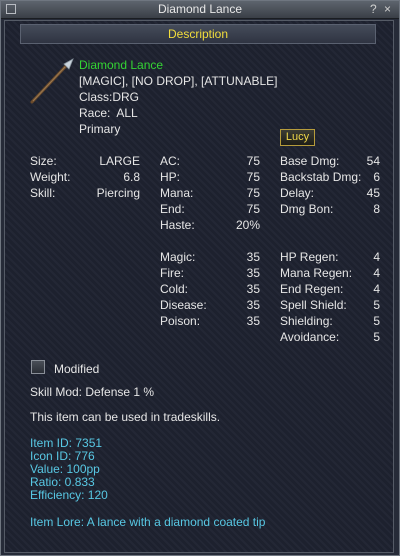 Image resolution: width=400 pixels, height=556 pixels. What do you see at coordinates (306, 321) in the screenshot?
I see `stat-label: Shielding:` at bounding box center [306, 321].